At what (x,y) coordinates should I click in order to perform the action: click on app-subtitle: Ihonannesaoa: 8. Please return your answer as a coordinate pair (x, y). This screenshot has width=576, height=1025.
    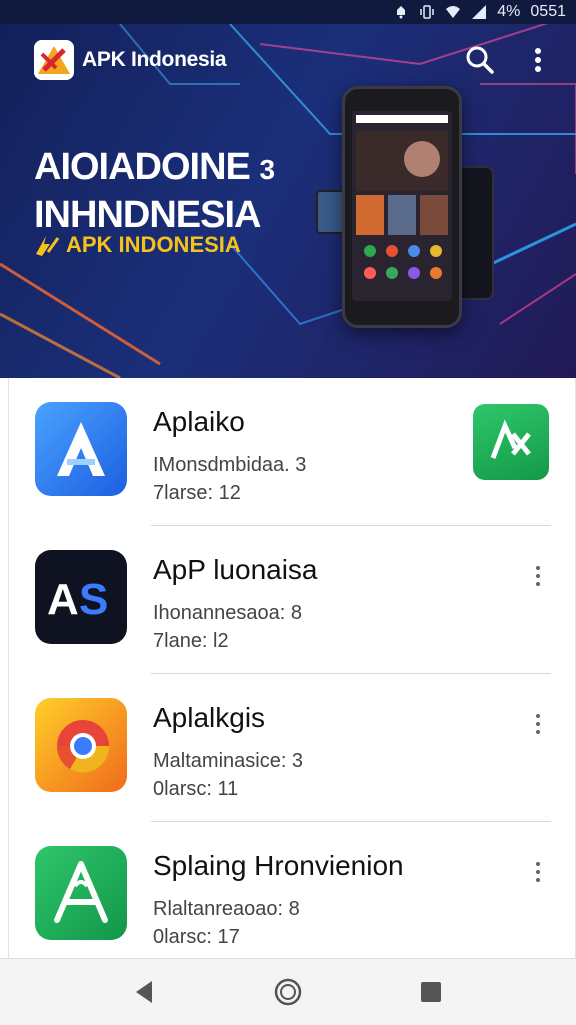
    Looking at the image, I should click on (228, 613).